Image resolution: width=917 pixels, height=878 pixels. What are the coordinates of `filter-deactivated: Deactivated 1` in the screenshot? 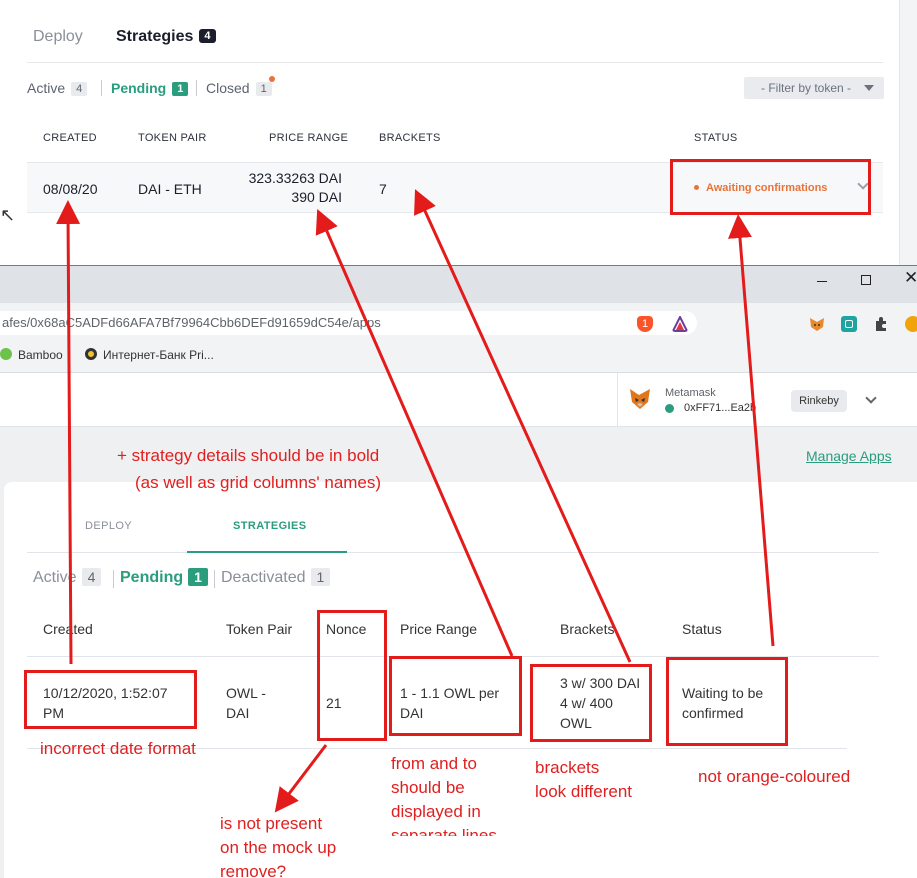 It's located at (276, 577).